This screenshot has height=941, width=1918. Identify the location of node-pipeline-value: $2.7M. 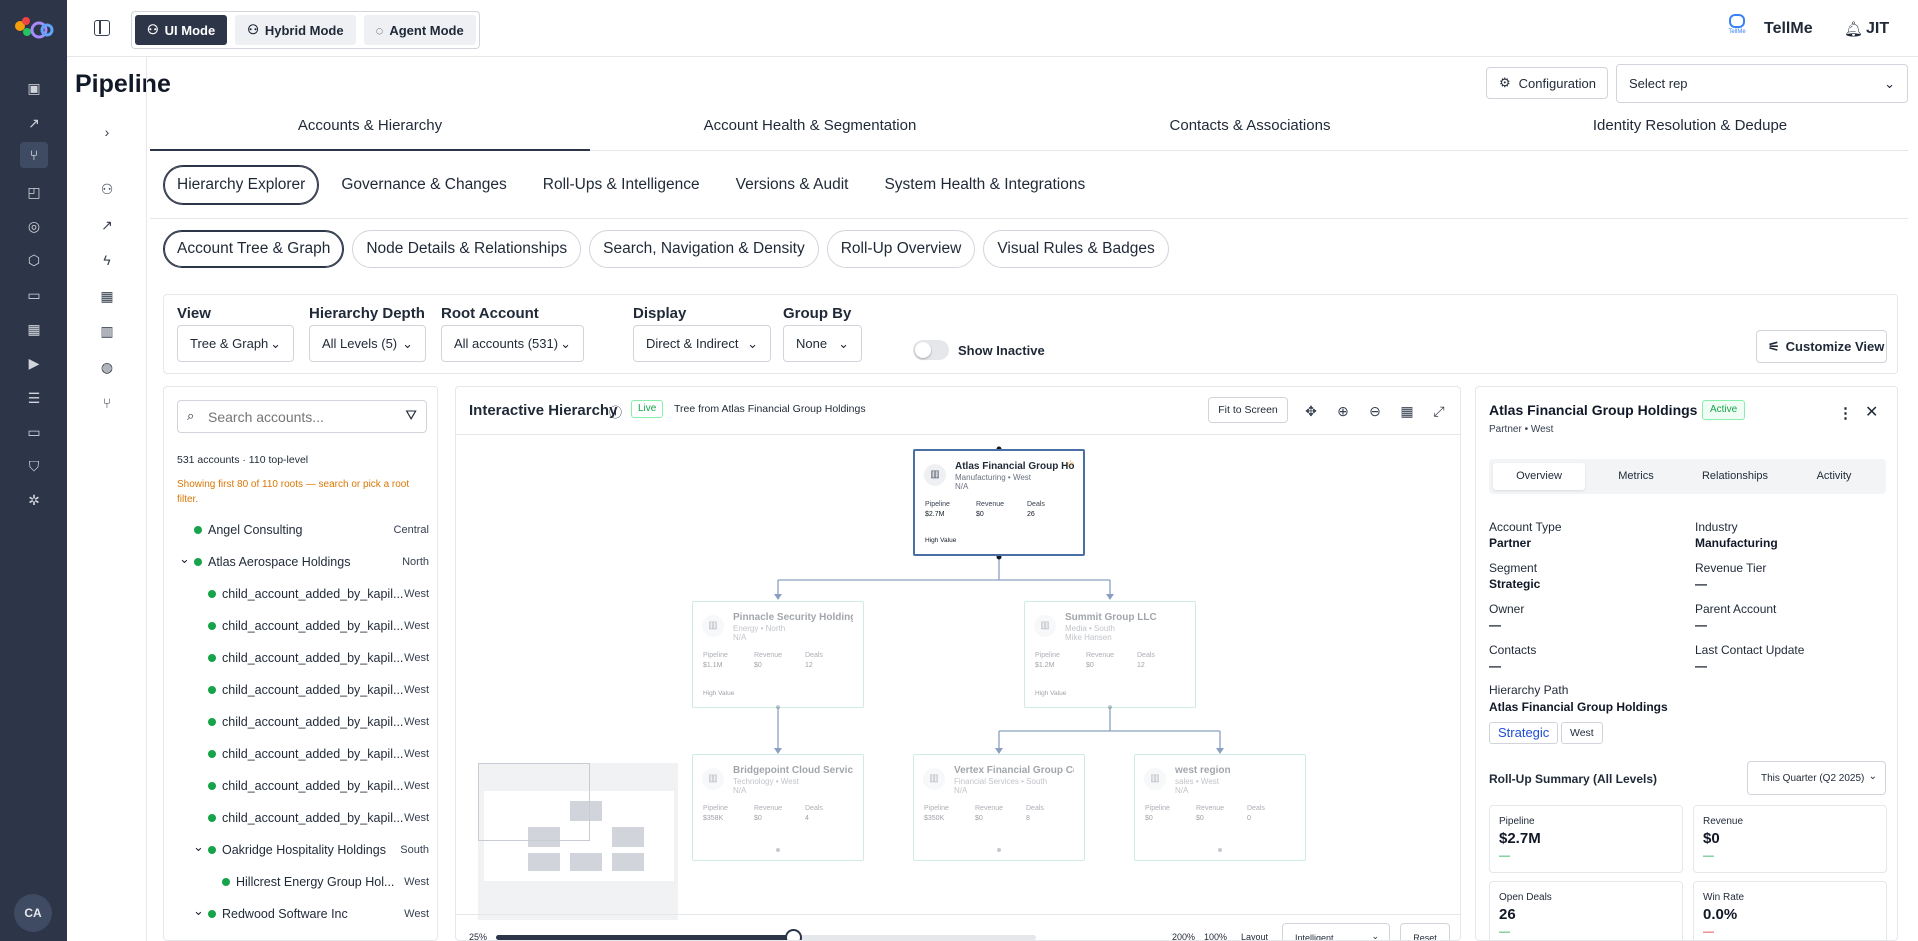
(935, 514).